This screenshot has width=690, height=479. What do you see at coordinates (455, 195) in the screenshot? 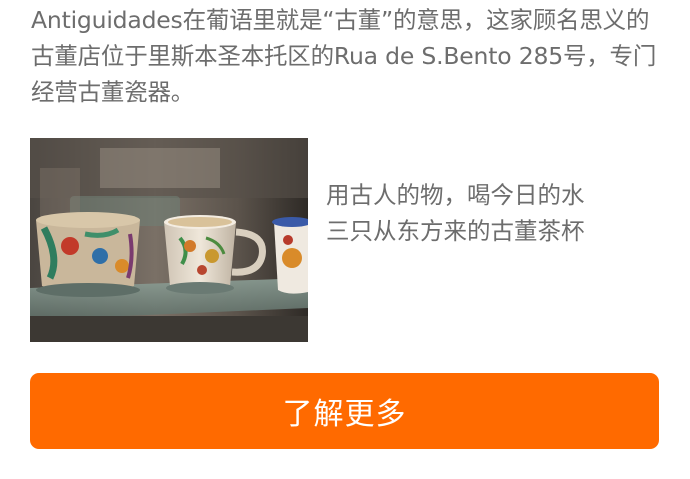
I see `caption-line-1: 用古人的物，喝今日的水` at bounding box center [455, 195].